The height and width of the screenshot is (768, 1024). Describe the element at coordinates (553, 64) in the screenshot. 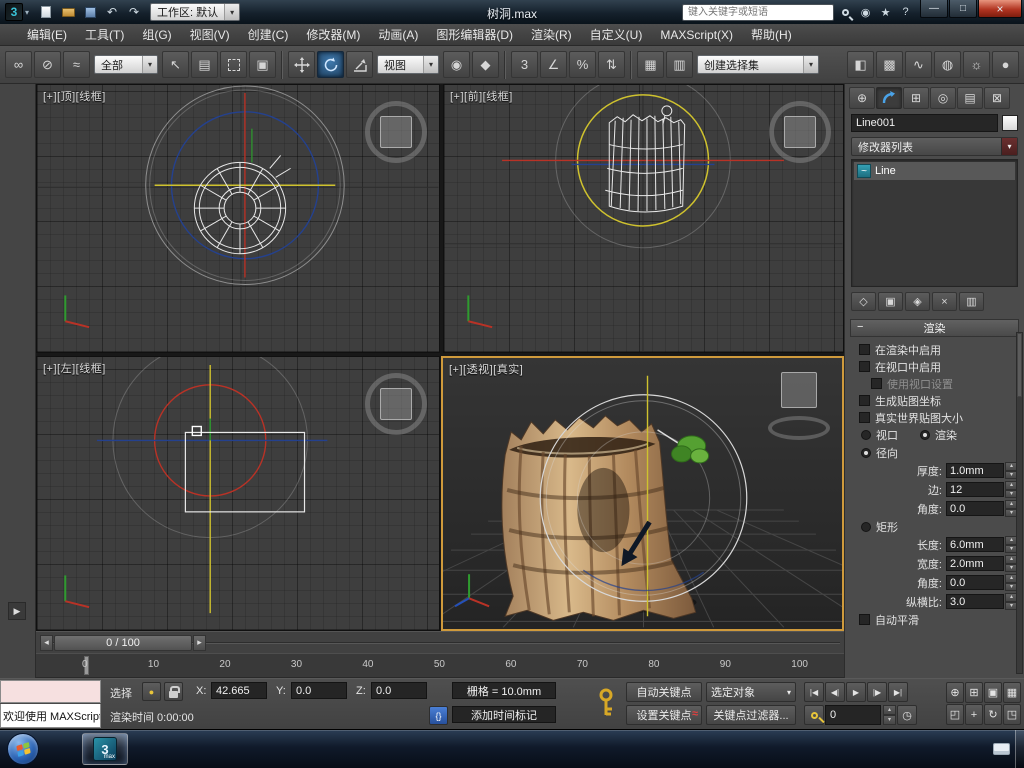

I see `angle-snap-button: ∠` at that location.